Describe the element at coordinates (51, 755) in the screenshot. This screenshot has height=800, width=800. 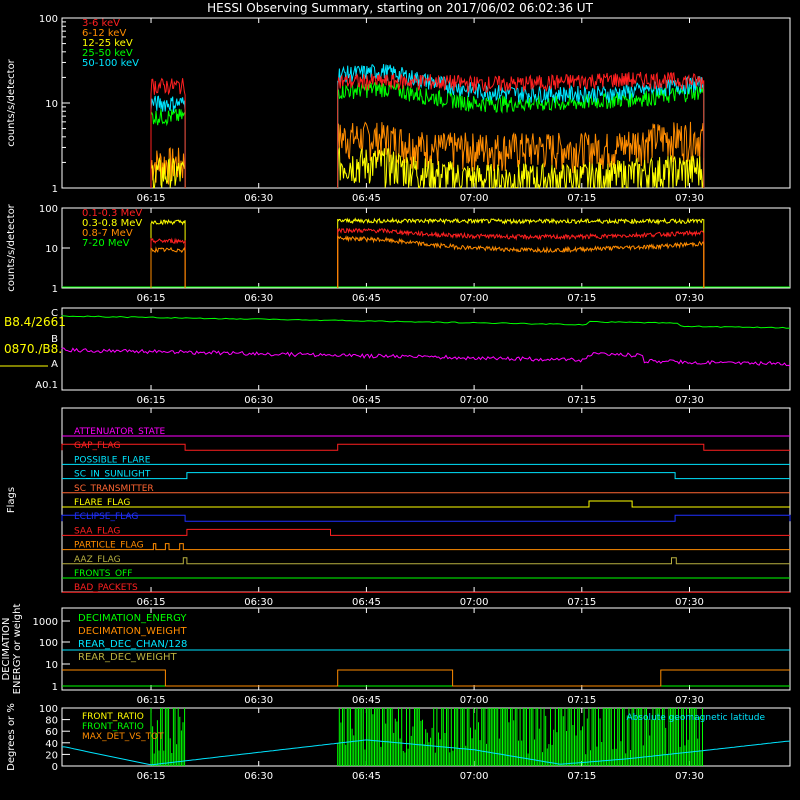
I see `y-tick-label: 20` at that location.